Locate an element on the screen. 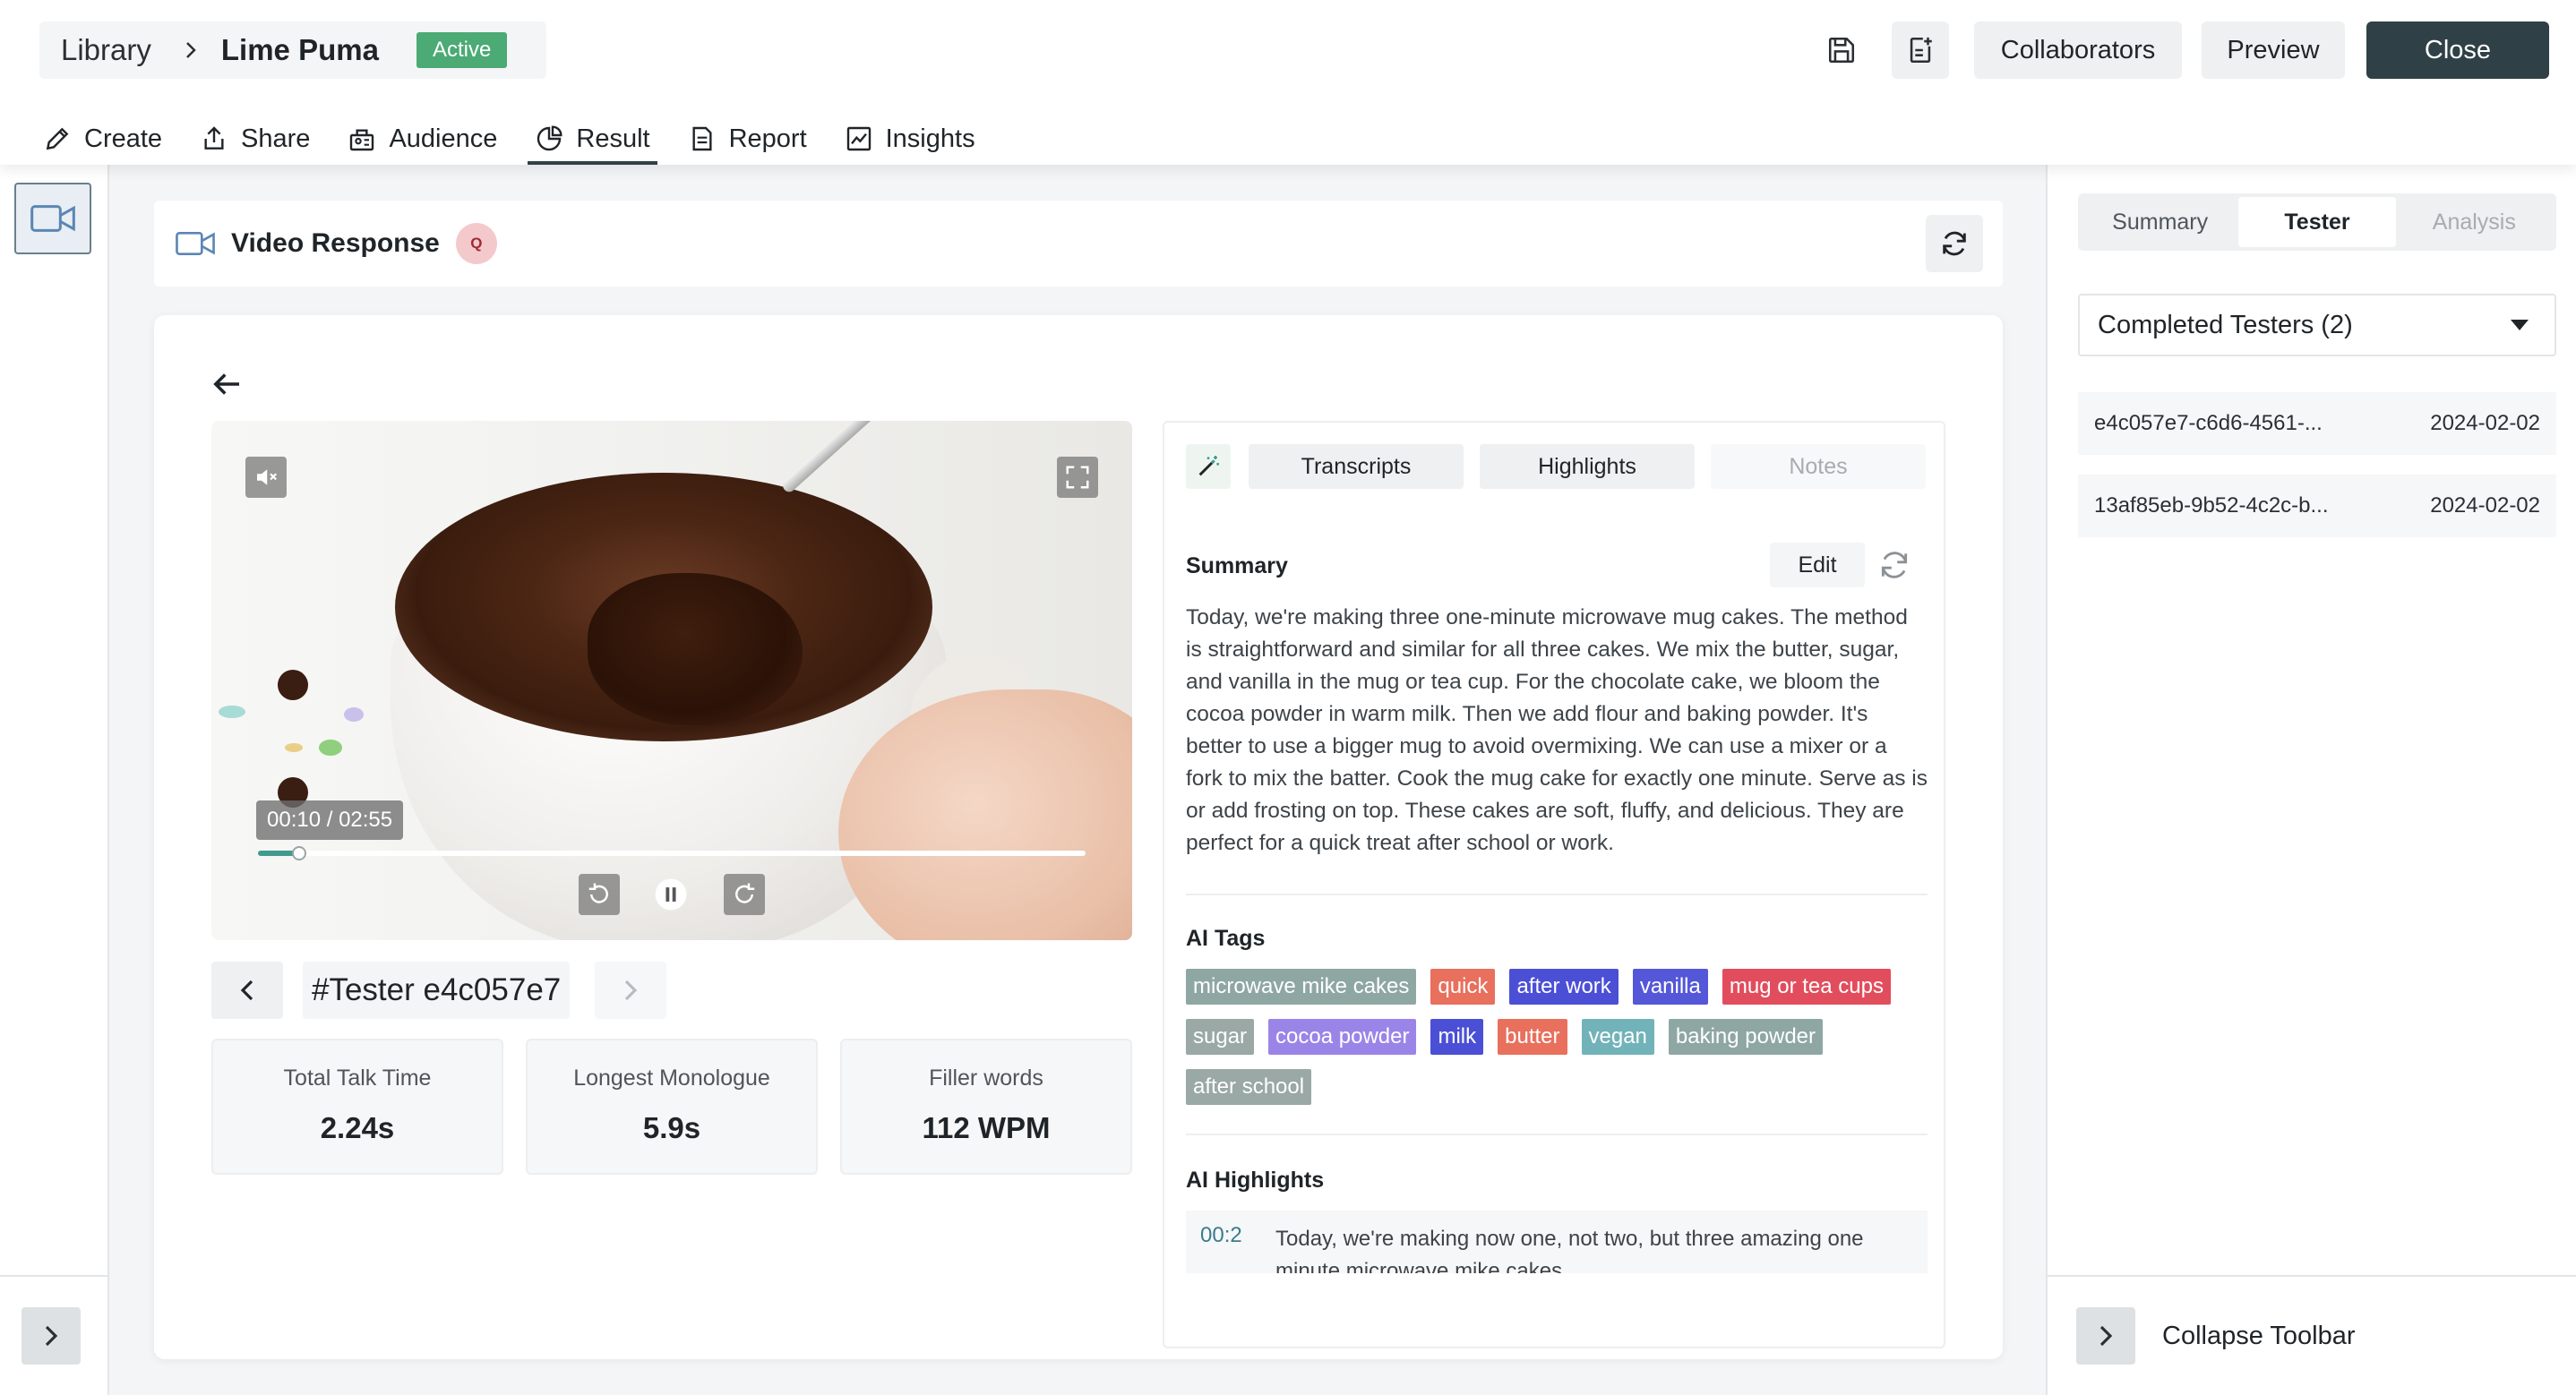 The width and height of the screenshot is (2576, 1395). pause-icon is located at coordinates (671, 894).